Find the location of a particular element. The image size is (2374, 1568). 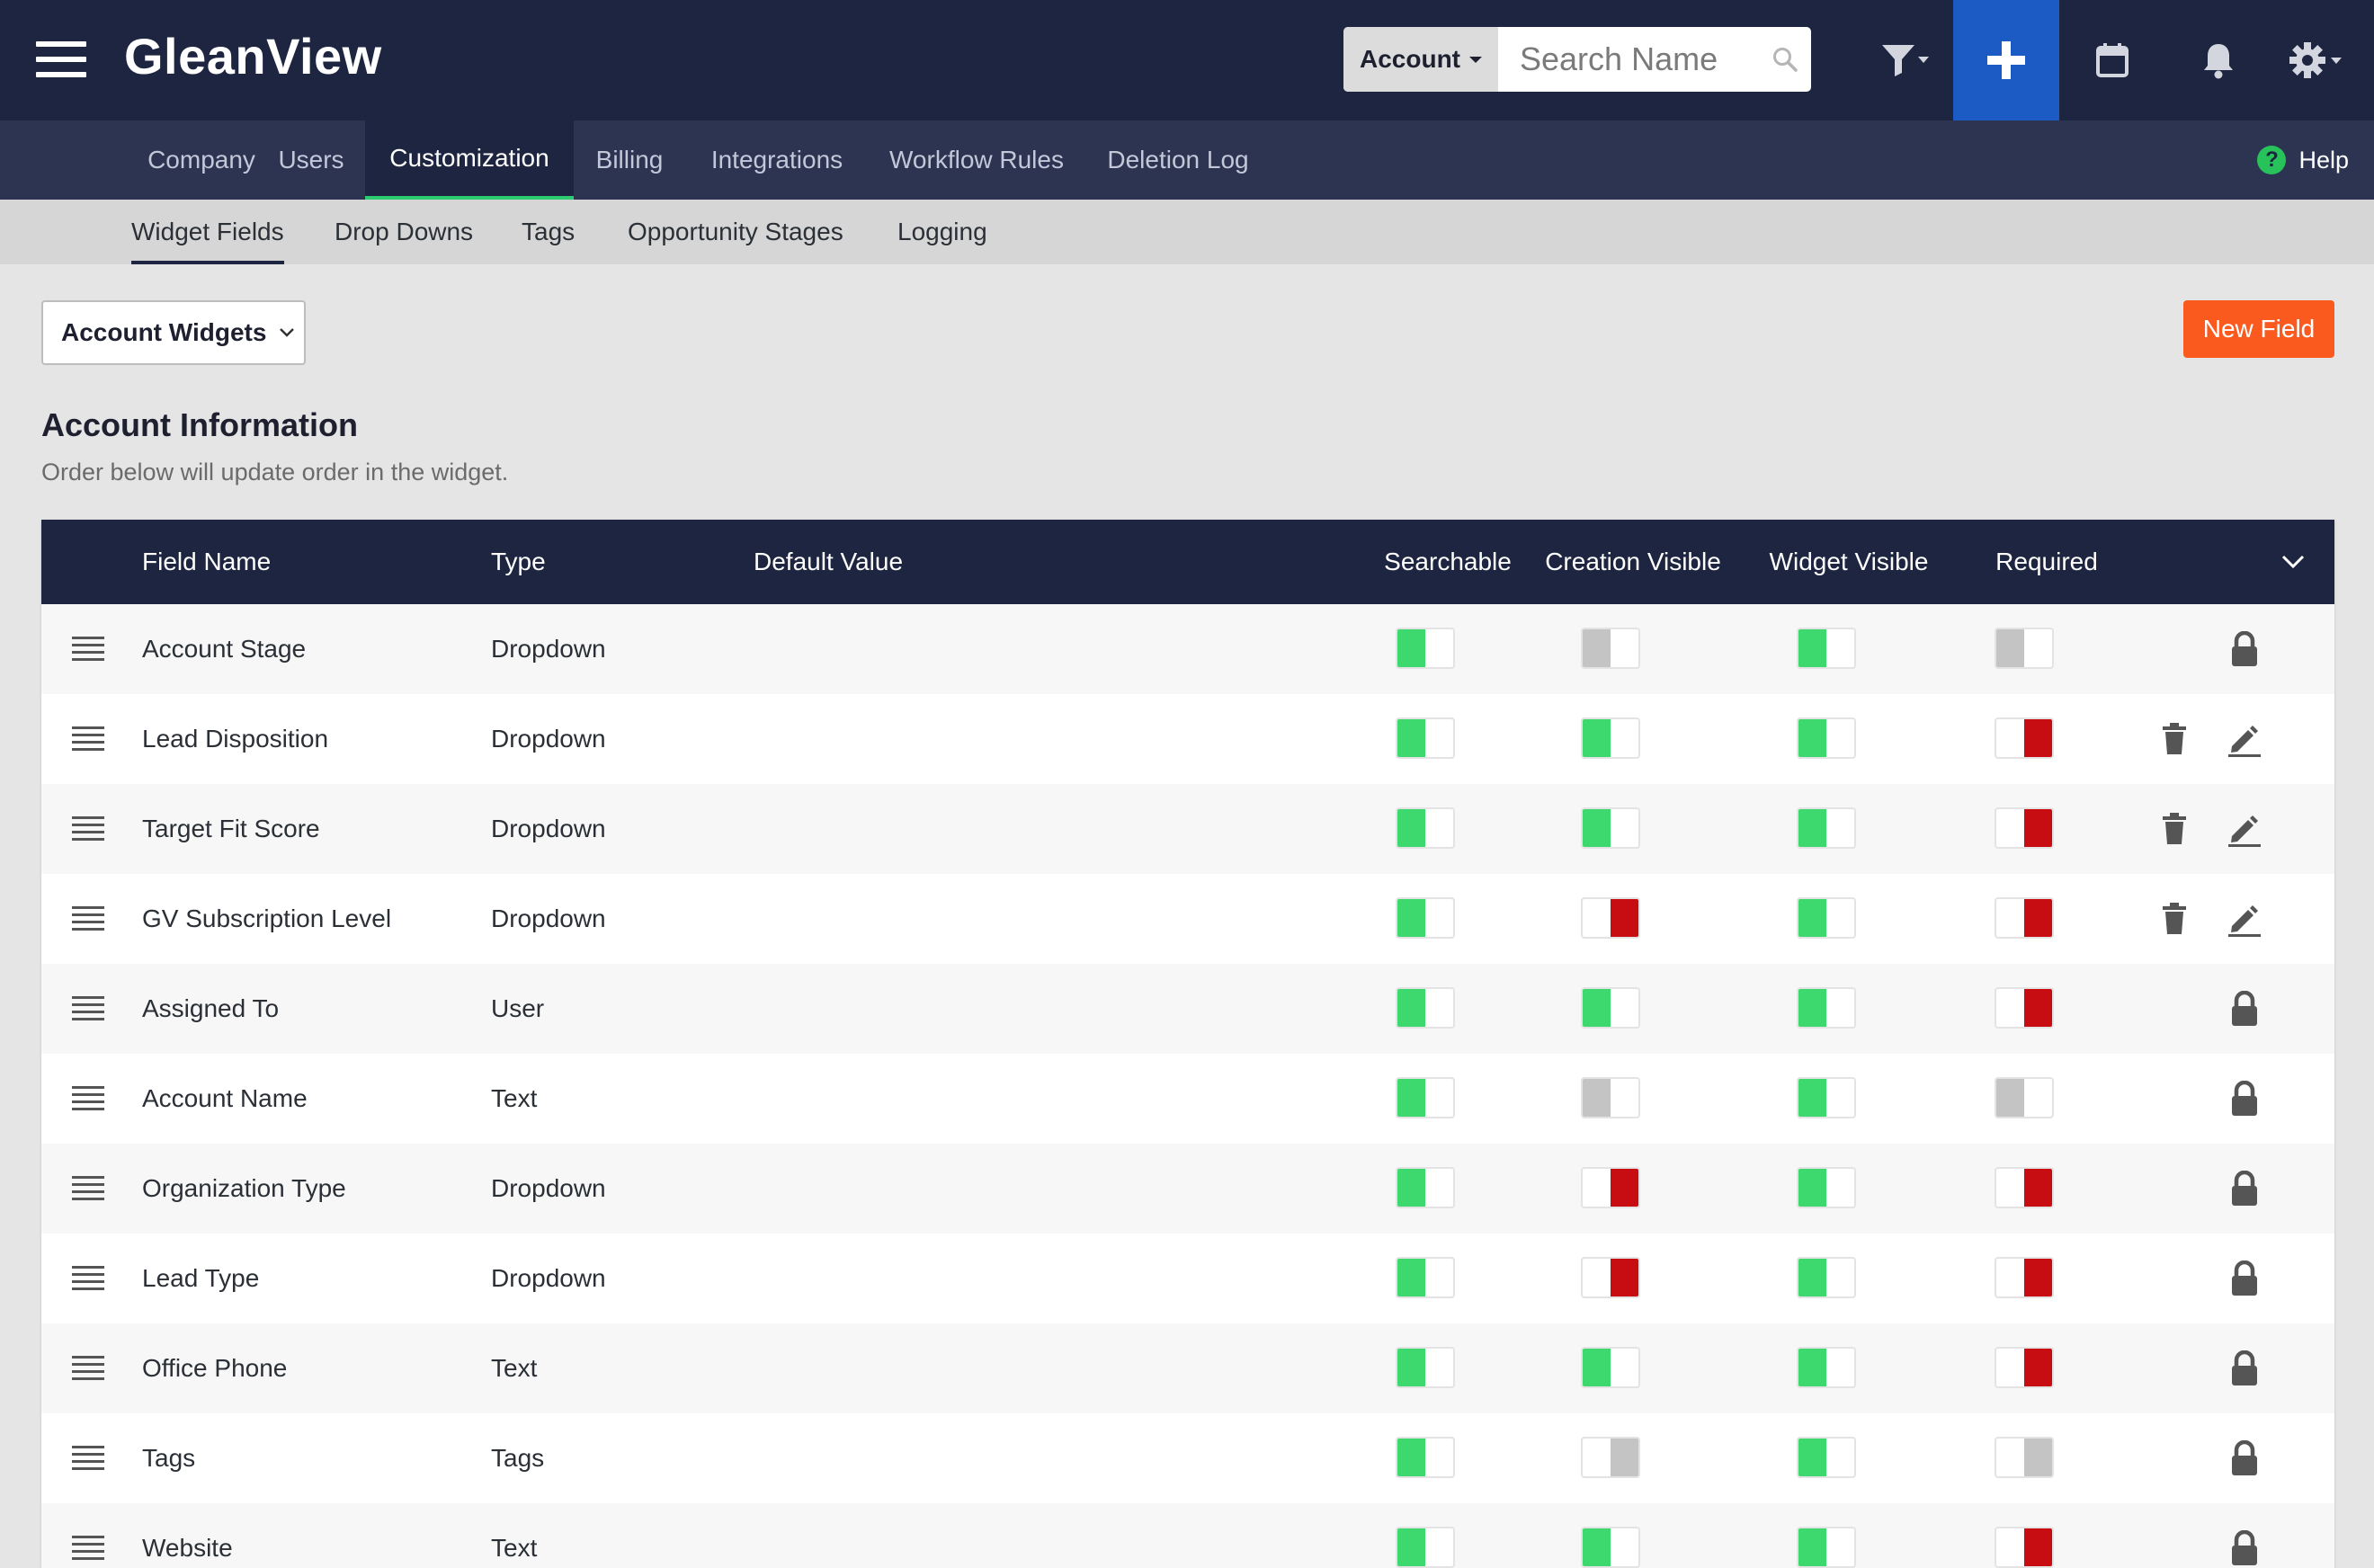

field-name: Assigned To is located at coordinates (211, 1008).